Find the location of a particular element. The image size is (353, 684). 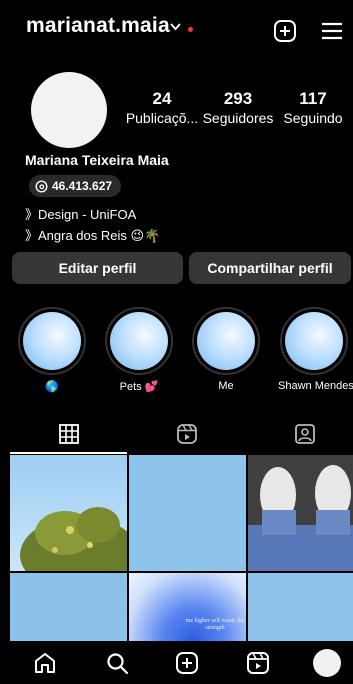

home-icon is located at coordinates (45, 663).